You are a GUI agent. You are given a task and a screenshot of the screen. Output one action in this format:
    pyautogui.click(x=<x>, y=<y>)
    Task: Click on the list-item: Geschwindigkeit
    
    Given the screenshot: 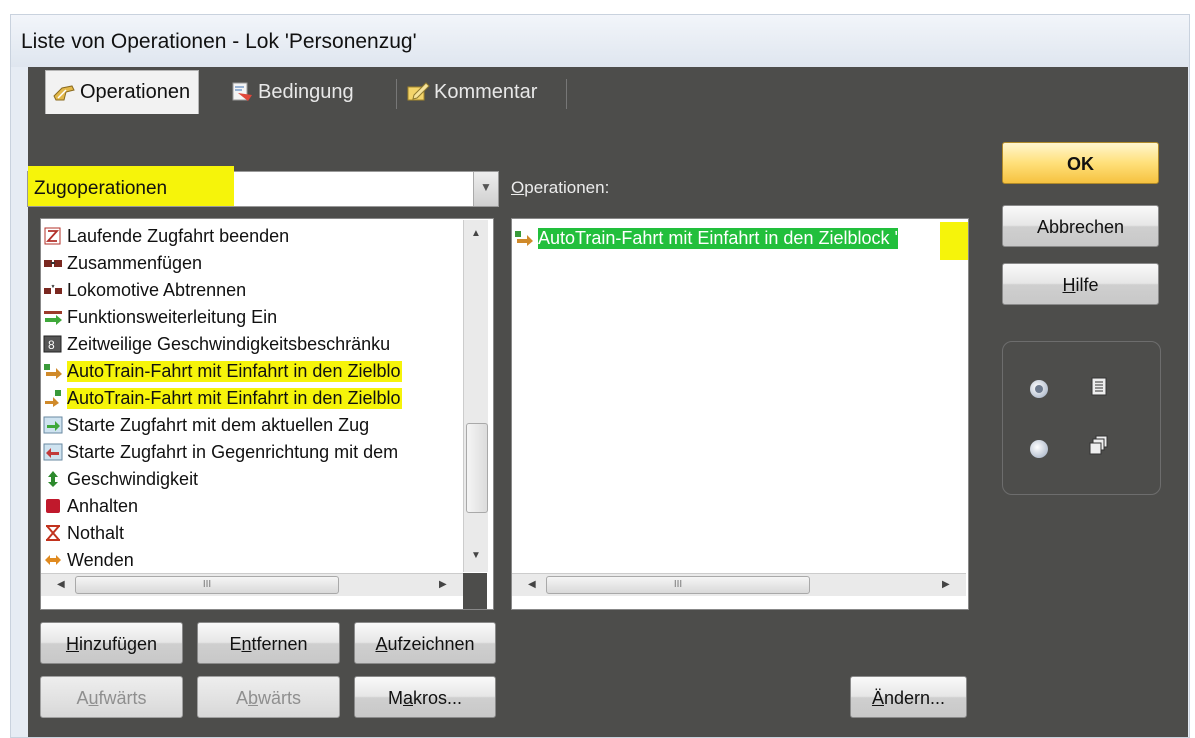 What is the action you would take?
    pyautogui.click(x=120, y=479)
    